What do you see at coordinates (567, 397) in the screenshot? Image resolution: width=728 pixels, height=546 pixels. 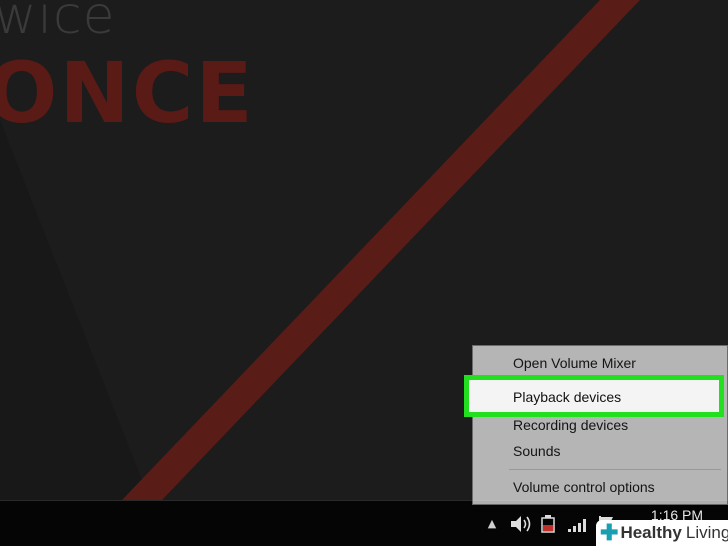 I see `menu-item-playback-devices: Playback devices` at bounding box center [567, 397].